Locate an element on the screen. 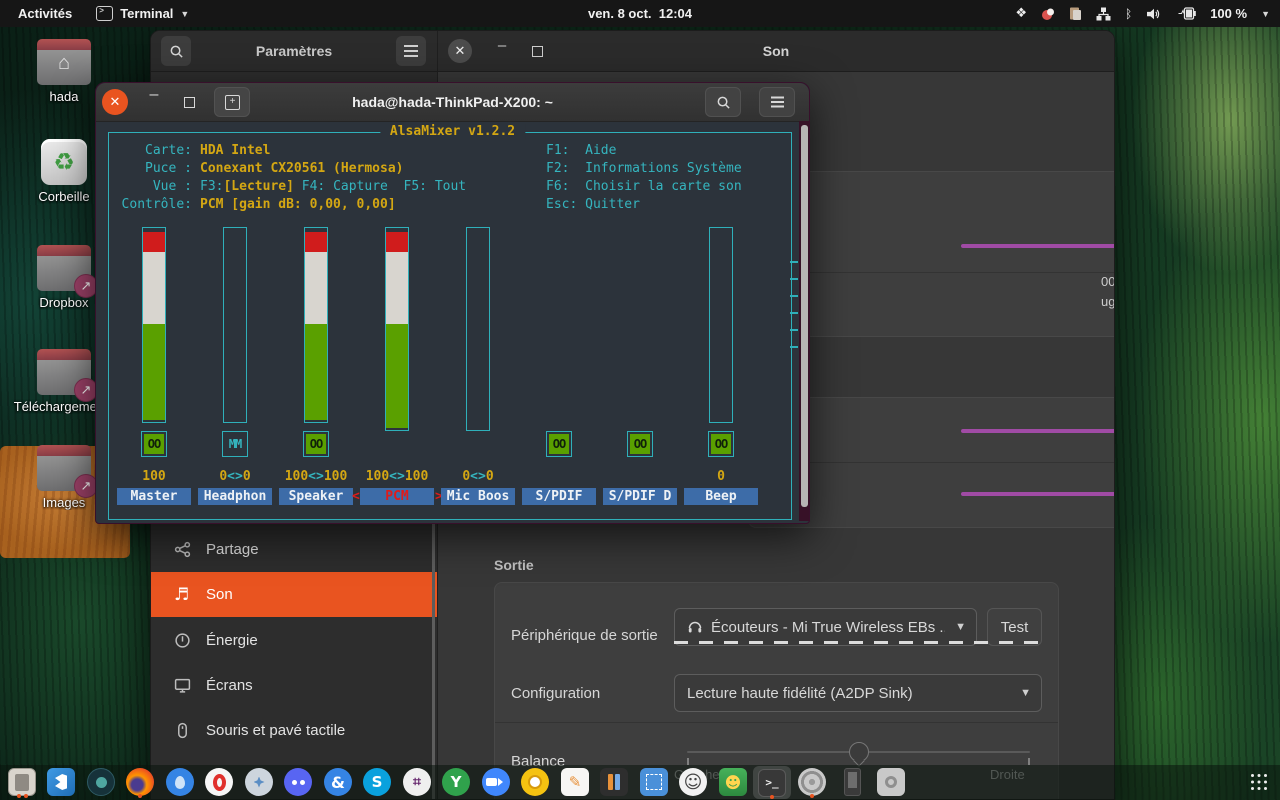 This screenshot has width=1280, height=800. red-tray-icon is located at coordinates (1048, 14).